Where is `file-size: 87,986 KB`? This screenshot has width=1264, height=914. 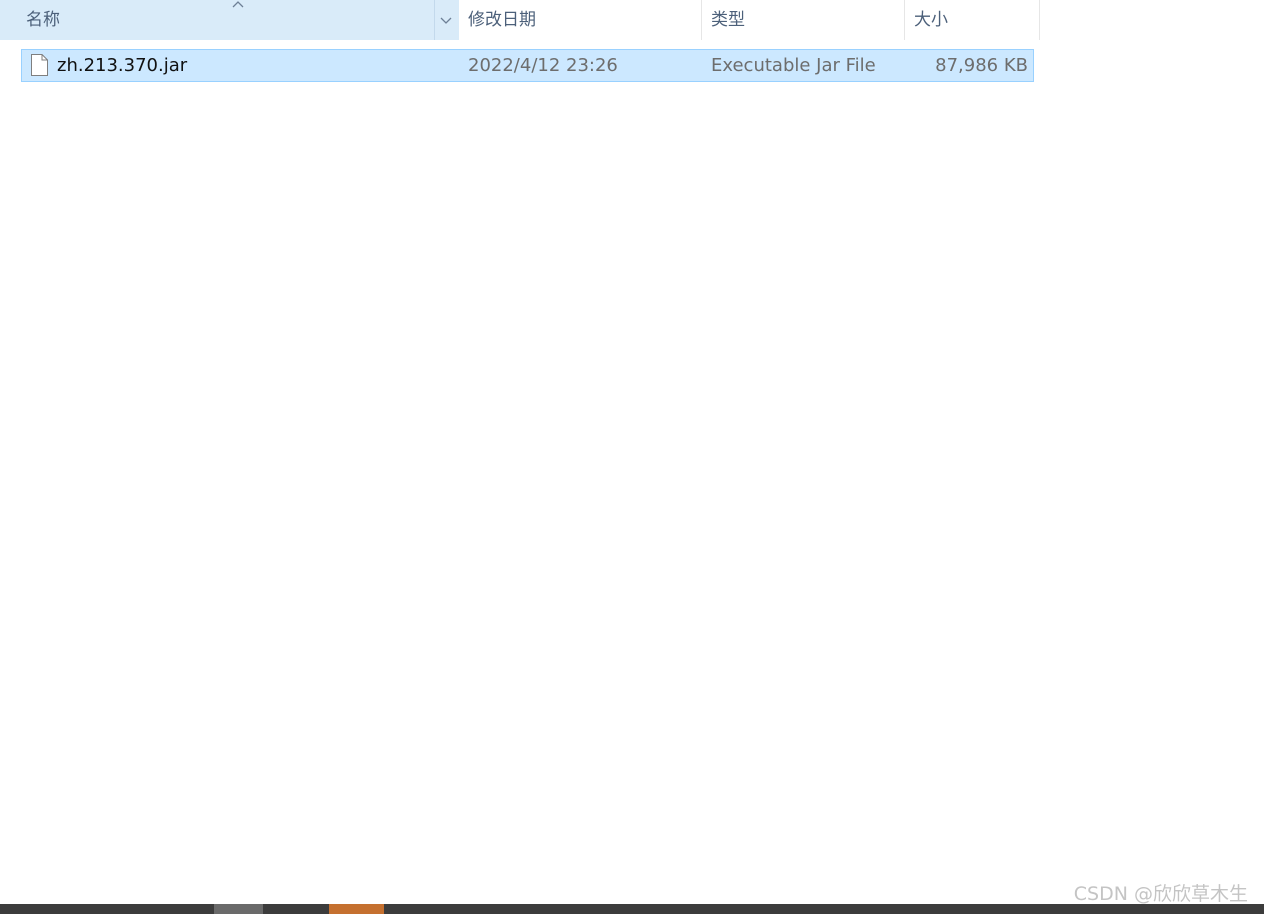 file-size: 87,986 KB is located at coordinates (981, 65).